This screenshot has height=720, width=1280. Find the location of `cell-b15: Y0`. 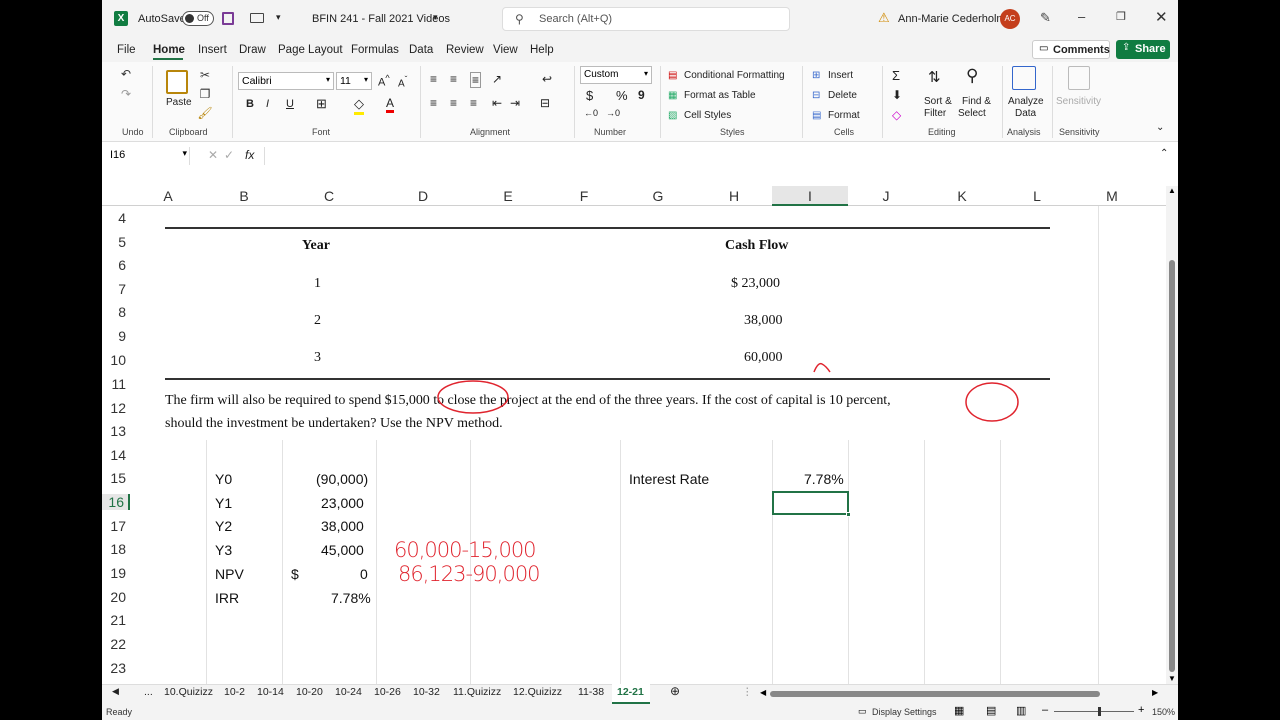

cell-b15: Y0 is located at coordinates (223, 479).